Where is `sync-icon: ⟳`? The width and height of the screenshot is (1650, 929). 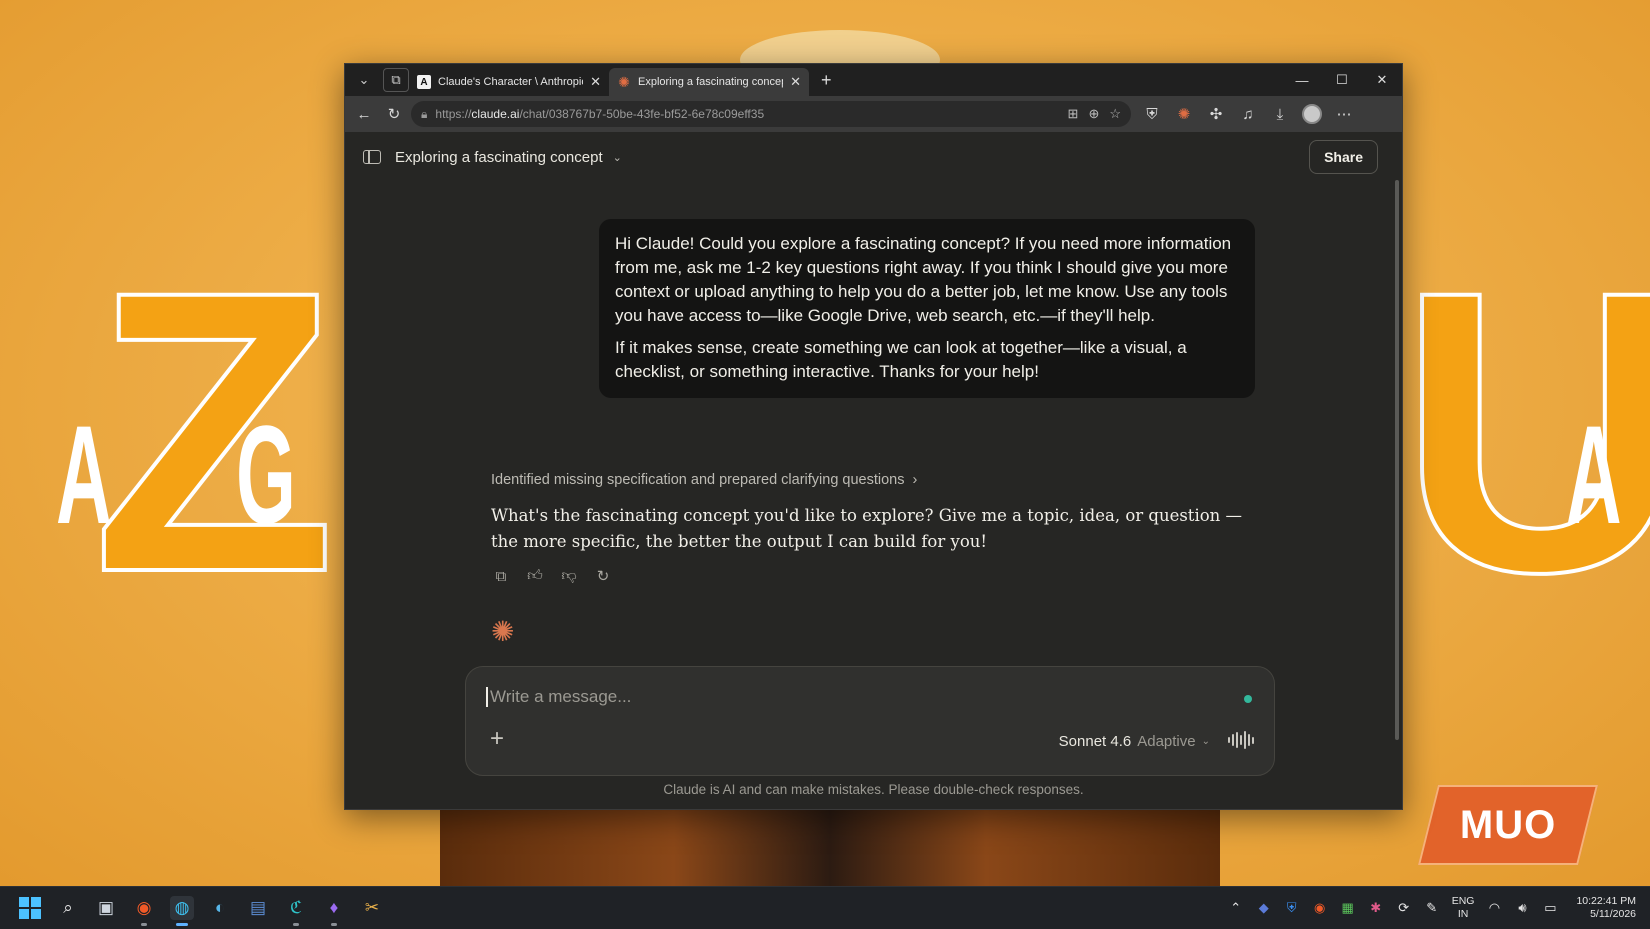 sync-icon: ⟳ is located at coordinates (1404, 908).